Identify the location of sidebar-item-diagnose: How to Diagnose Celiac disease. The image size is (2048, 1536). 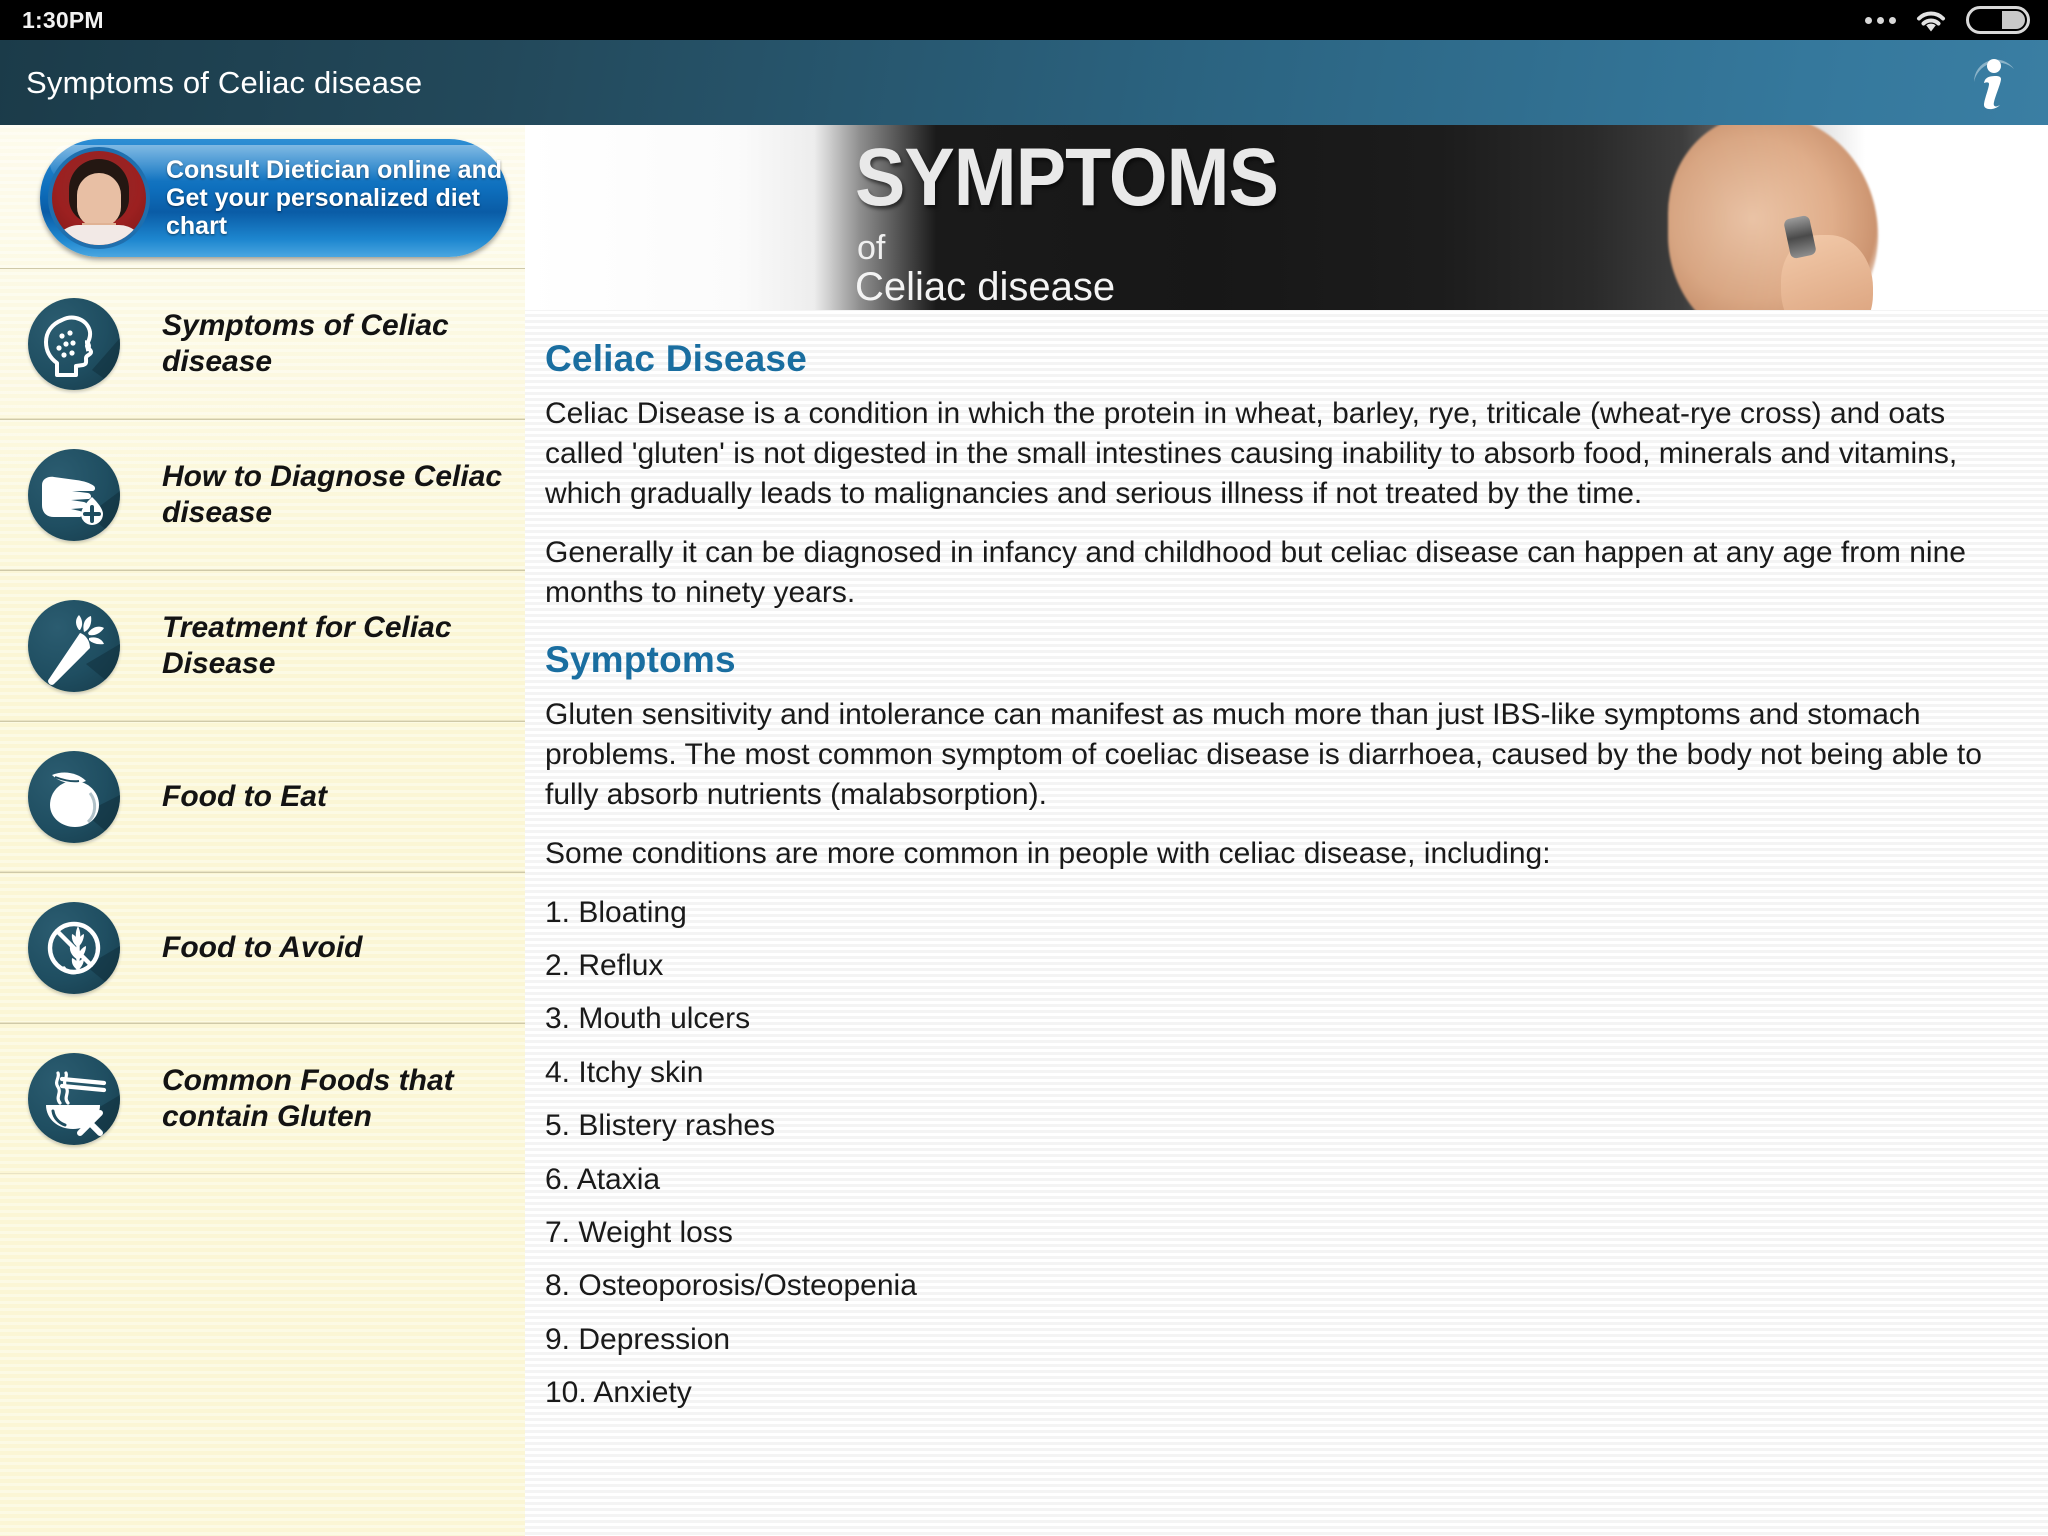
(262, 494).